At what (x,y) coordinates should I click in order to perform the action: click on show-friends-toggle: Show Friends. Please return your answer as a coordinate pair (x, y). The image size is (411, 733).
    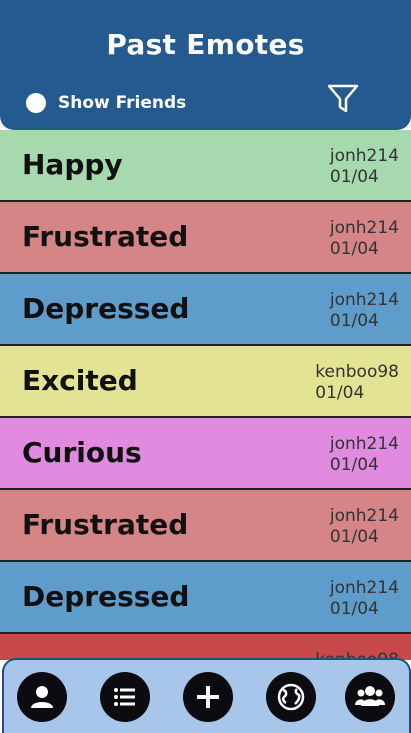
    Looking at the image, I should click on (106, 103).